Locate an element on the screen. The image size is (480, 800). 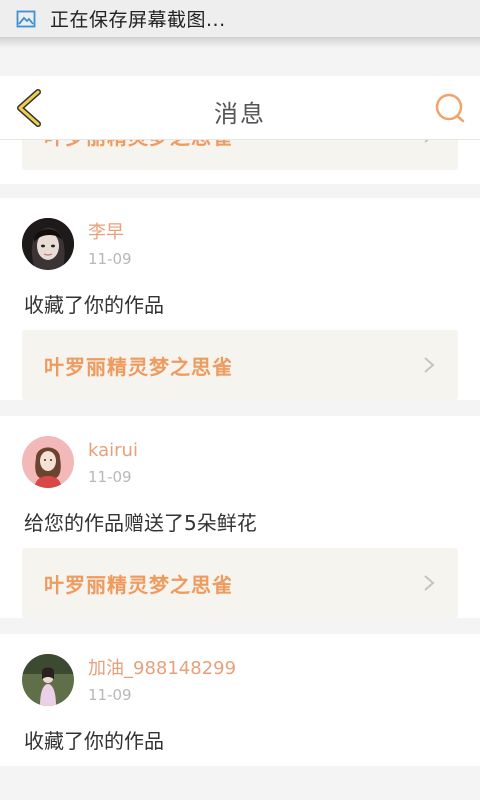
screenshot-icon is located at coordinates (26, 19).